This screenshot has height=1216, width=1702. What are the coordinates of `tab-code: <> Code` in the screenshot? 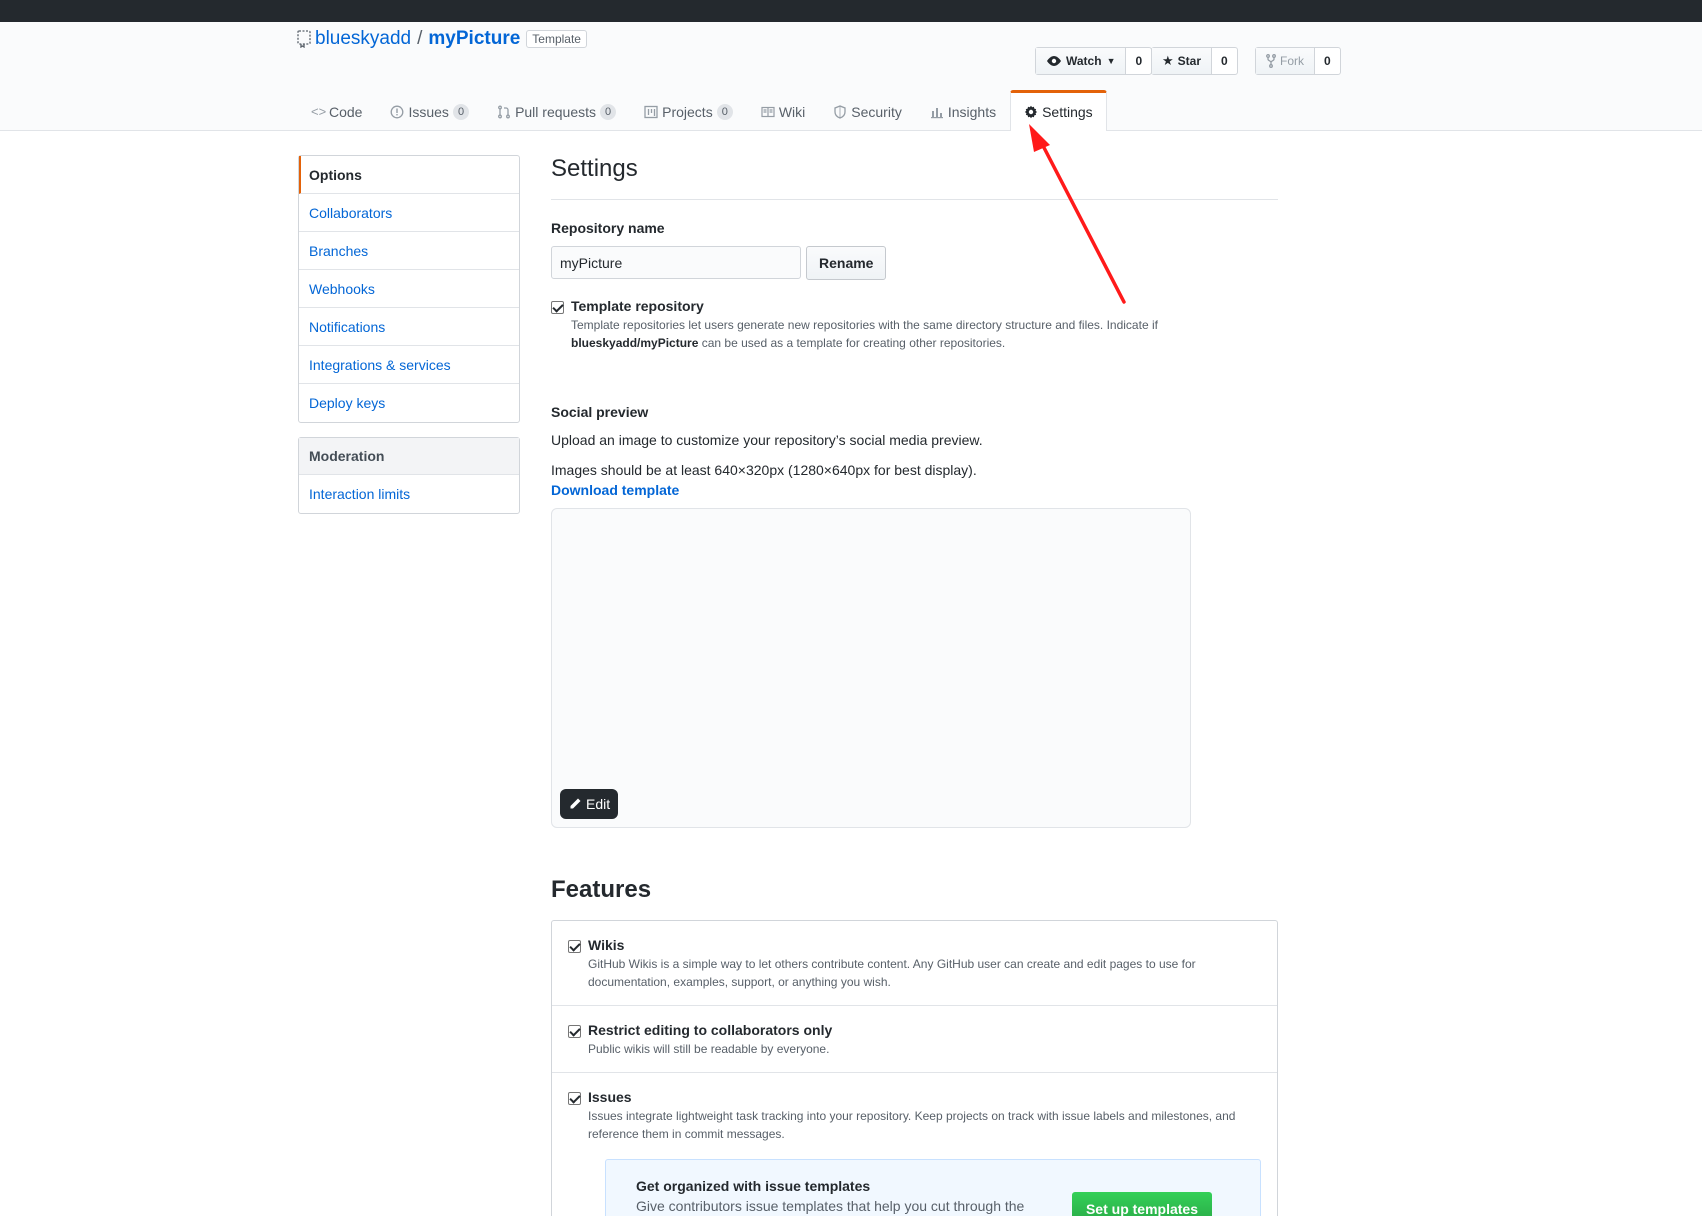 It's located at (336, 111).